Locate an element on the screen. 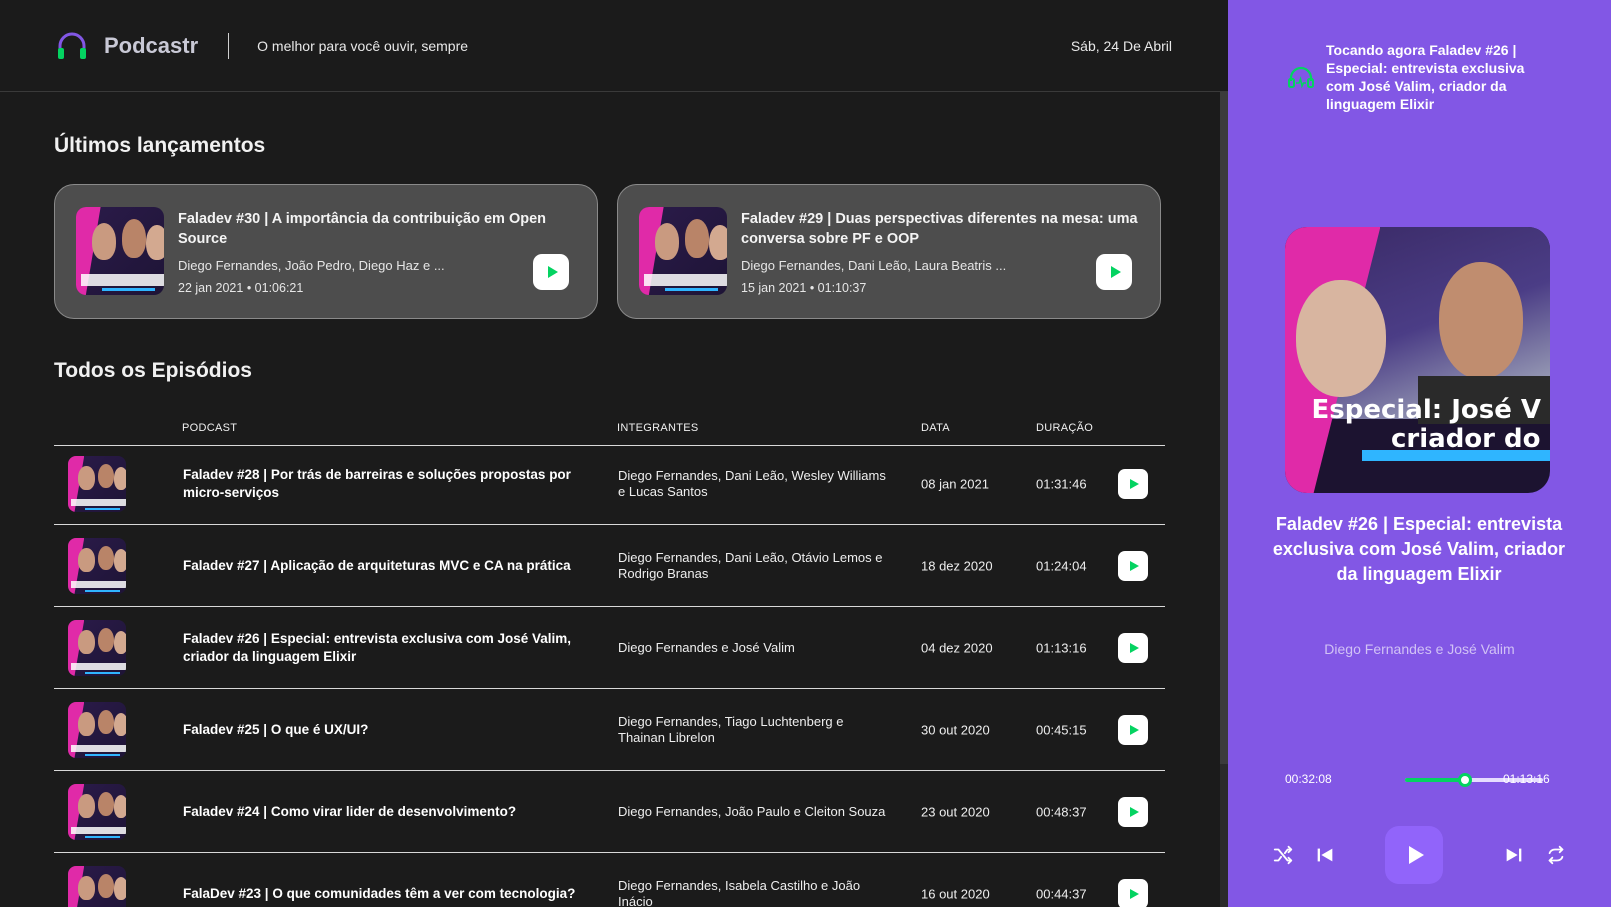 The width and height of the screenshot is (1611, 907). card-duration: 01:06:21 is located at coordinates (279, 288).